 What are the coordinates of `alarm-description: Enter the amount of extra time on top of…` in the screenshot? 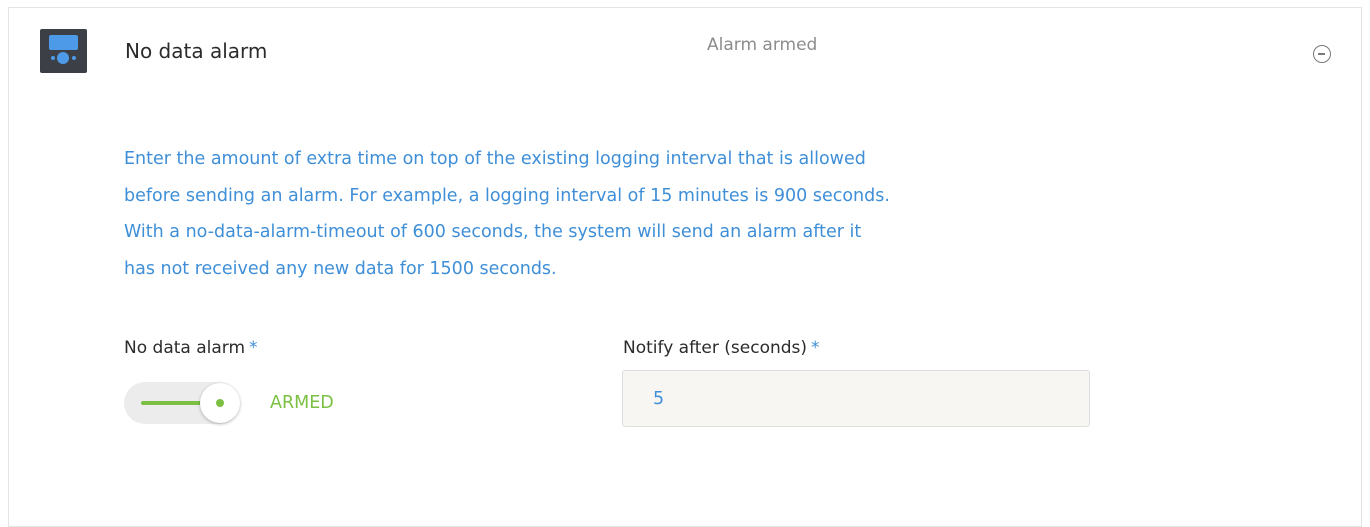 It's located at (507, 214).